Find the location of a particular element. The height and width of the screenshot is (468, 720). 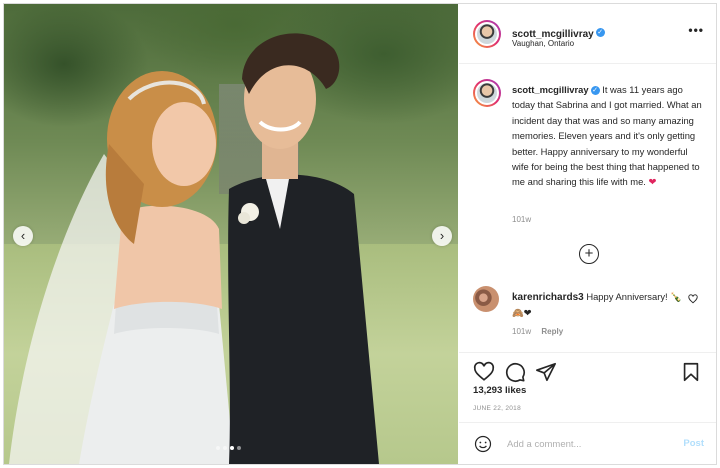

chevron-right-icon: › is located at coordinates (442, 235).